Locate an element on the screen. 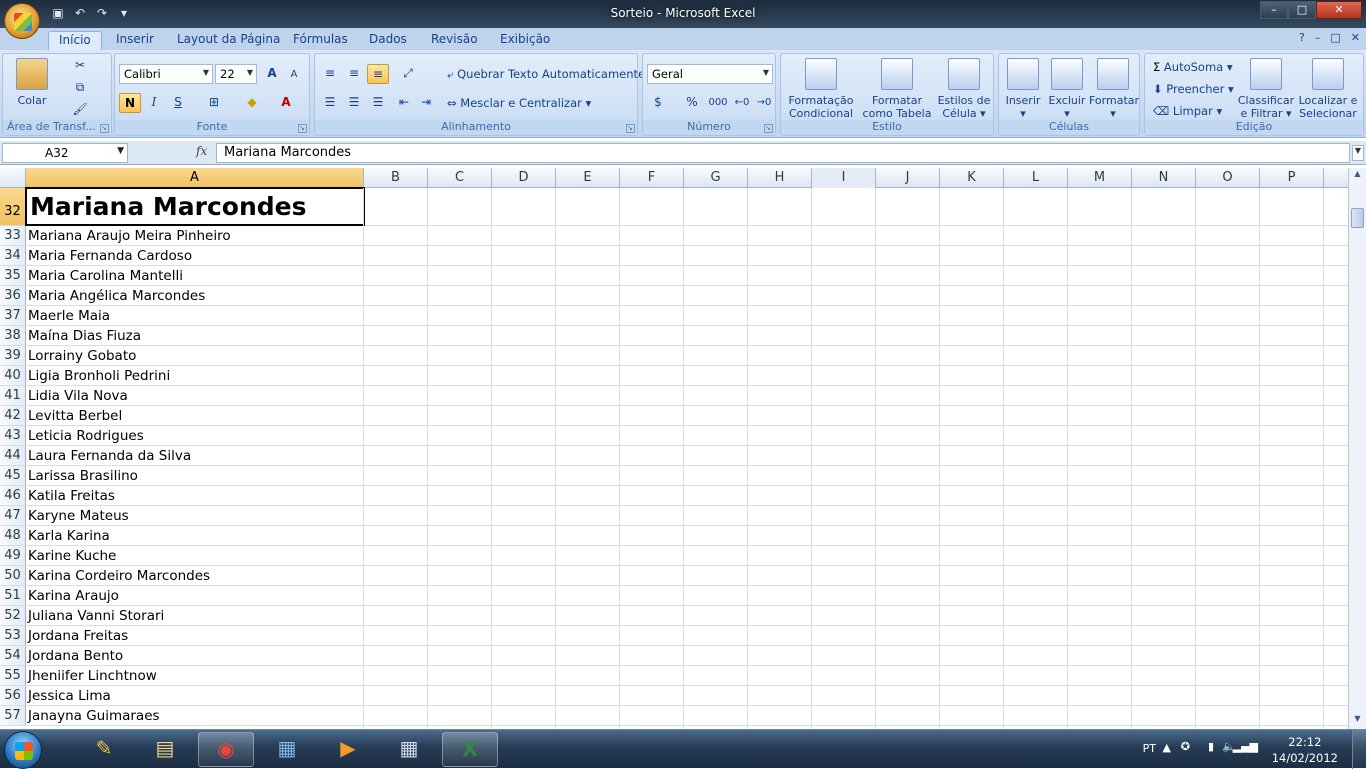  start-button is located at coordinates (23, 750).